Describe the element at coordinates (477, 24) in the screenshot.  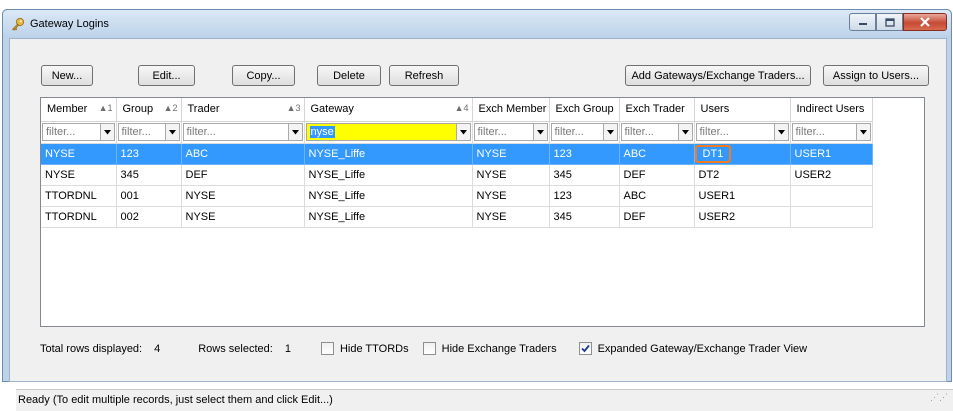
I see `title-bar: Gateway Logins` at that location.